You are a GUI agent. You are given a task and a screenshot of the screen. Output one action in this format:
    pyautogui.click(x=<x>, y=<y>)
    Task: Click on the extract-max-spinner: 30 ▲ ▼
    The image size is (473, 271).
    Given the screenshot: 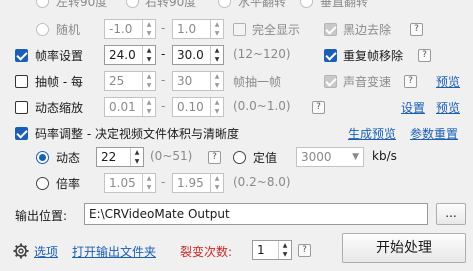 What is the action you would take?
    pyautogui.click(x=198, y=81)
    